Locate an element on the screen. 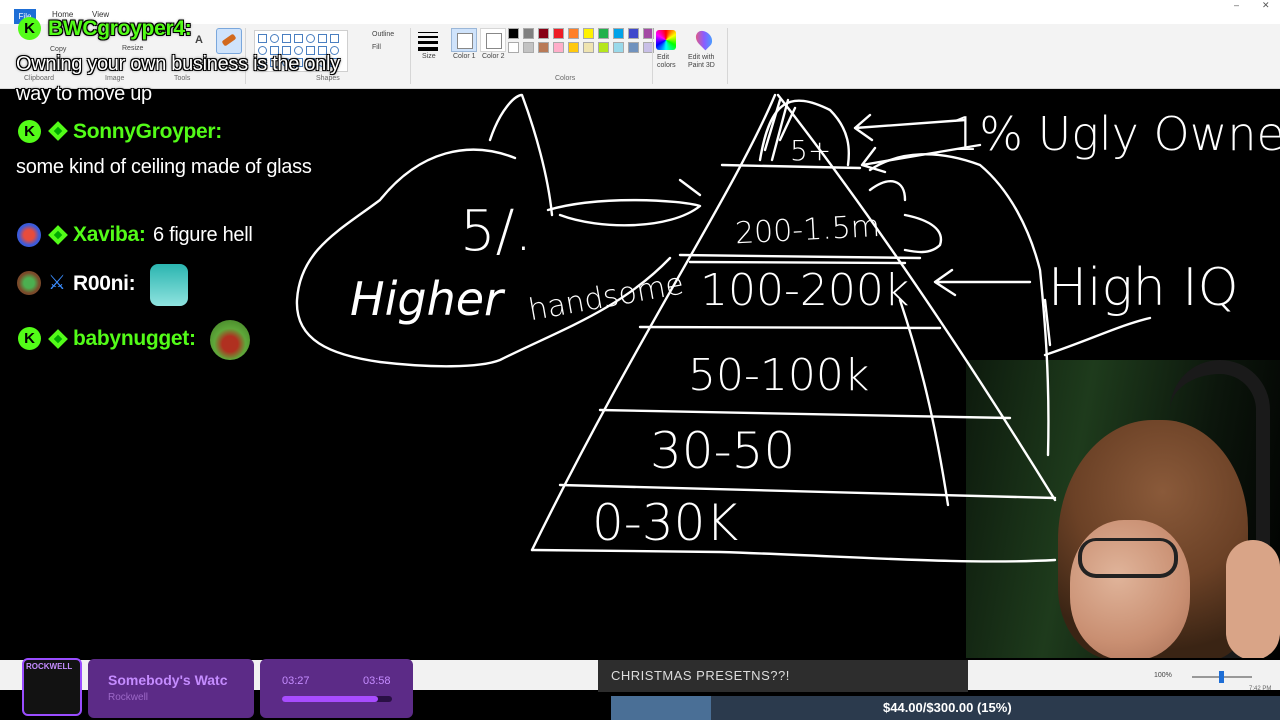 This screenshot has height=720, width=1280. now-playing-card: Somebody's Watc Rockwell is located at coordinates (171, 688).